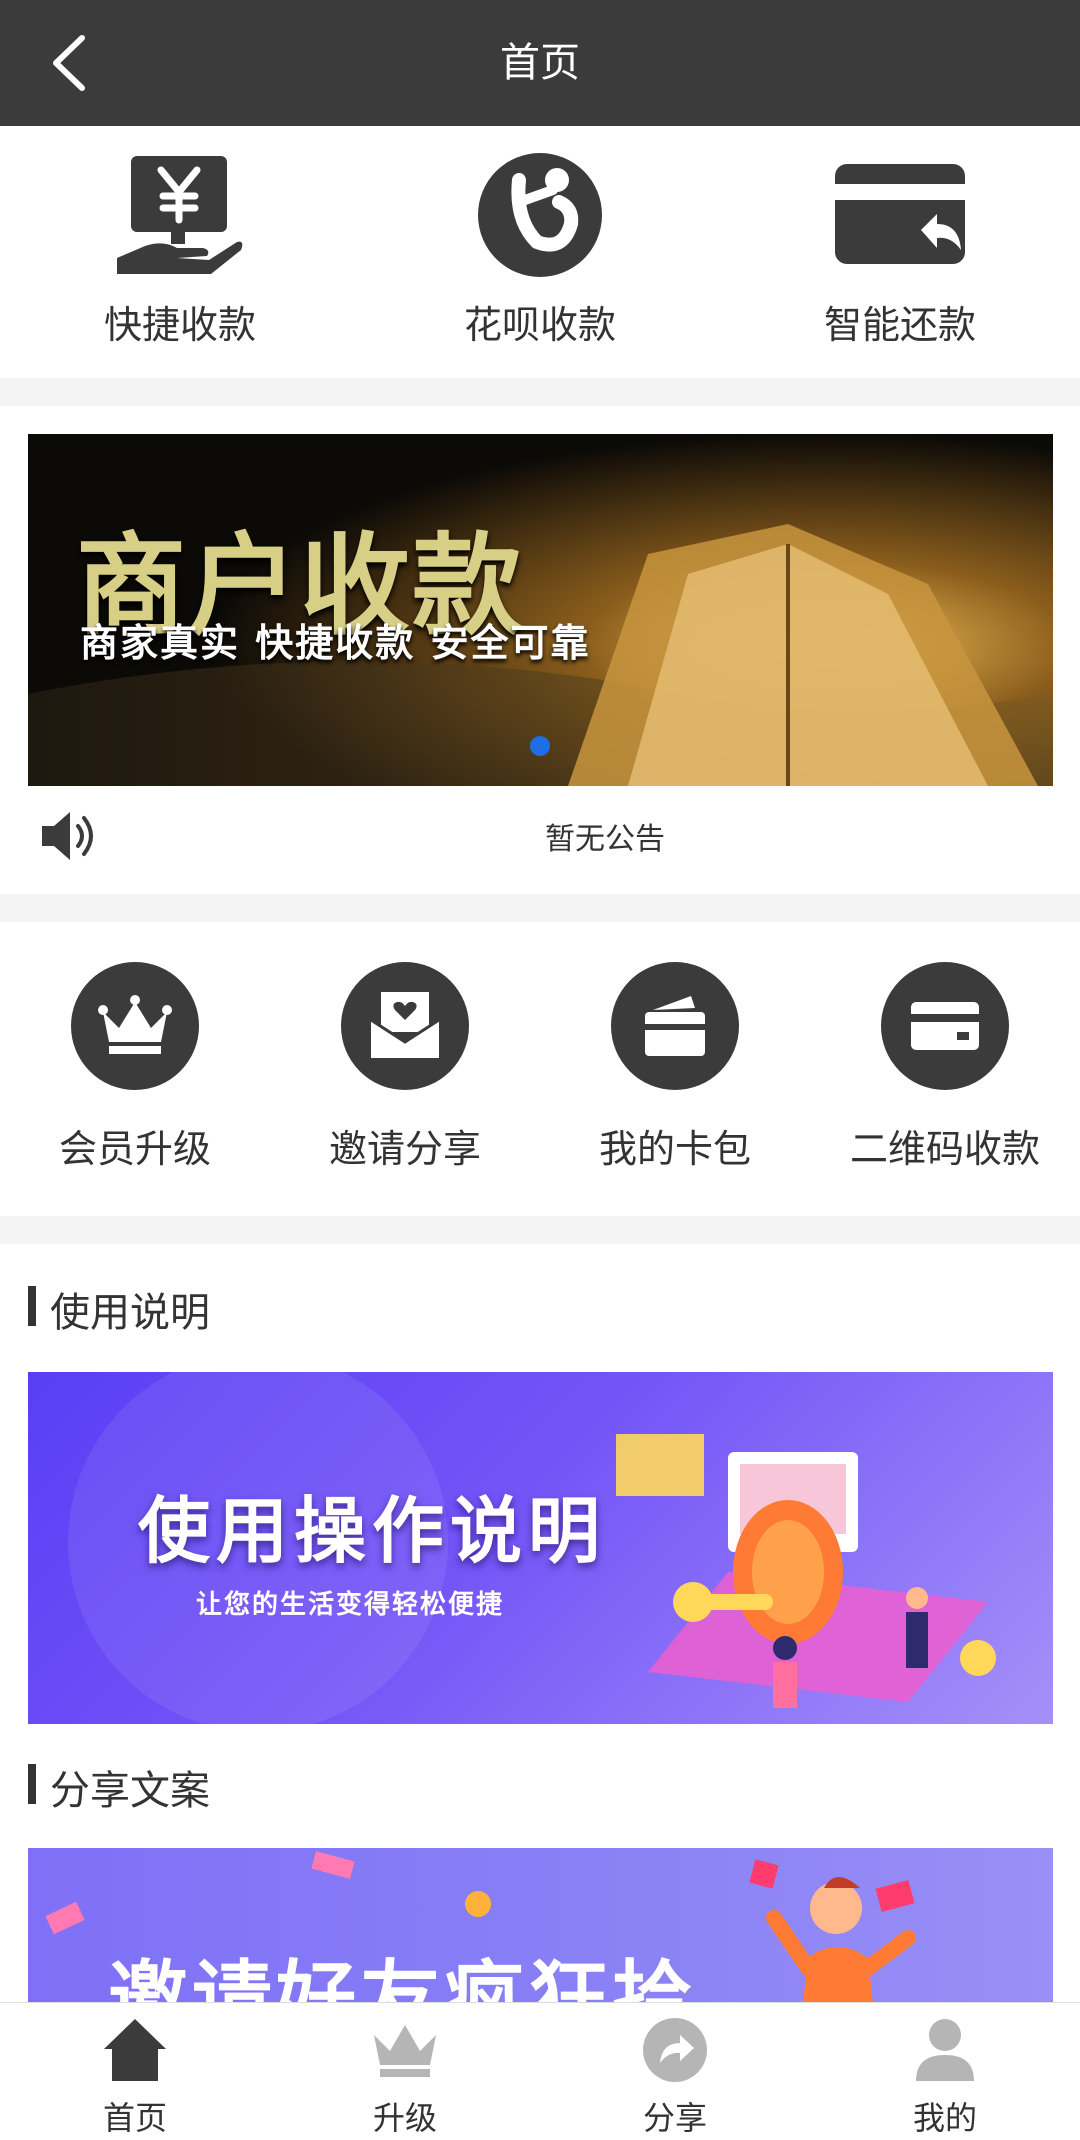 The image size is (1080, 2140). I want to click on tab-upgrade: 升级, so click(405, 2071).